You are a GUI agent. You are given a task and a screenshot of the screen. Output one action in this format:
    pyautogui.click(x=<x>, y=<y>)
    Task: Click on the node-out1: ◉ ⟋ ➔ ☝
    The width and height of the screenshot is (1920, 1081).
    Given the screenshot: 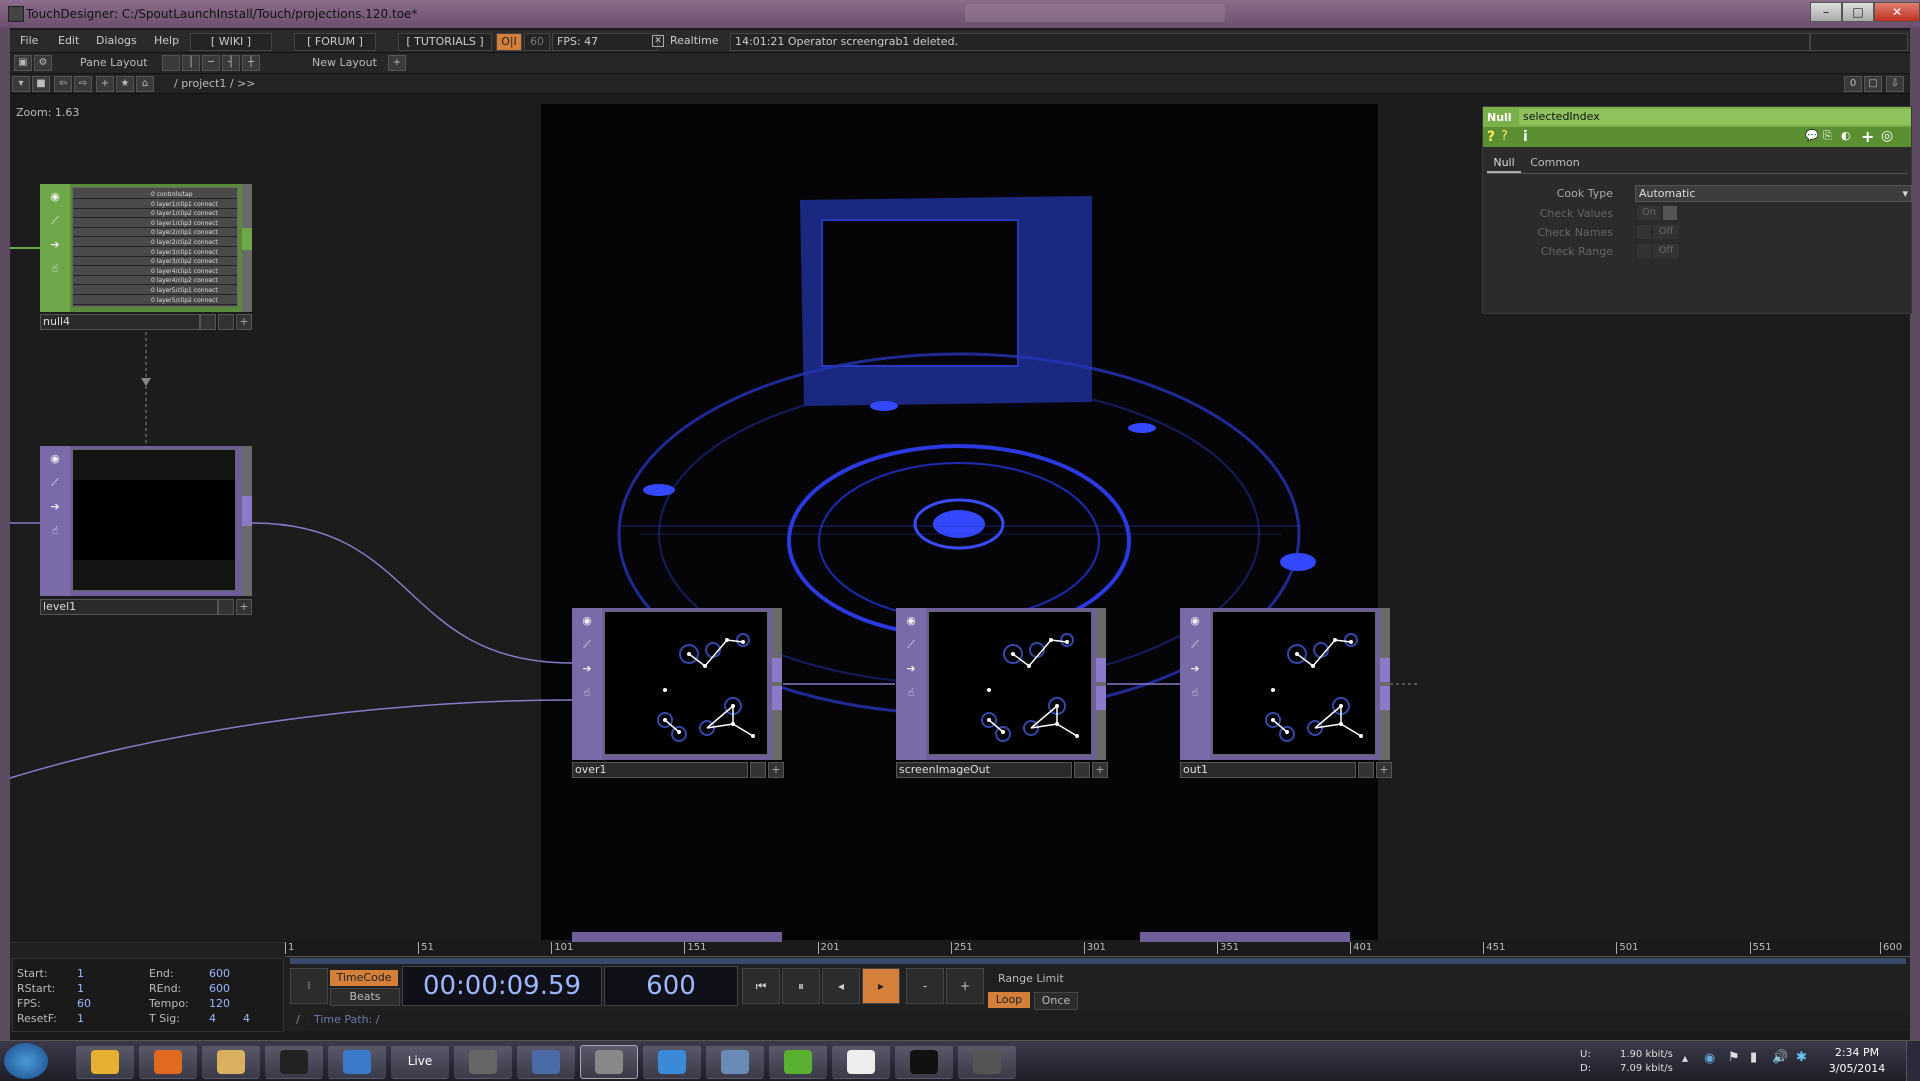 What is the action you would take?
    pyautogui.click(x=1285, y=684)
    